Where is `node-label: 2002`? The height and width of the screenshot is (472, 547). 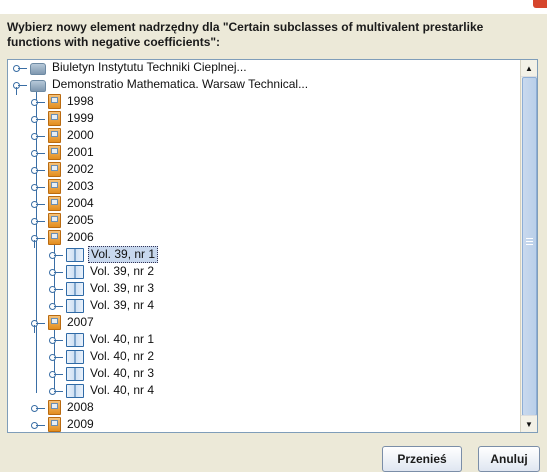
node-label: 2002 is located at coordinates (80, 169).